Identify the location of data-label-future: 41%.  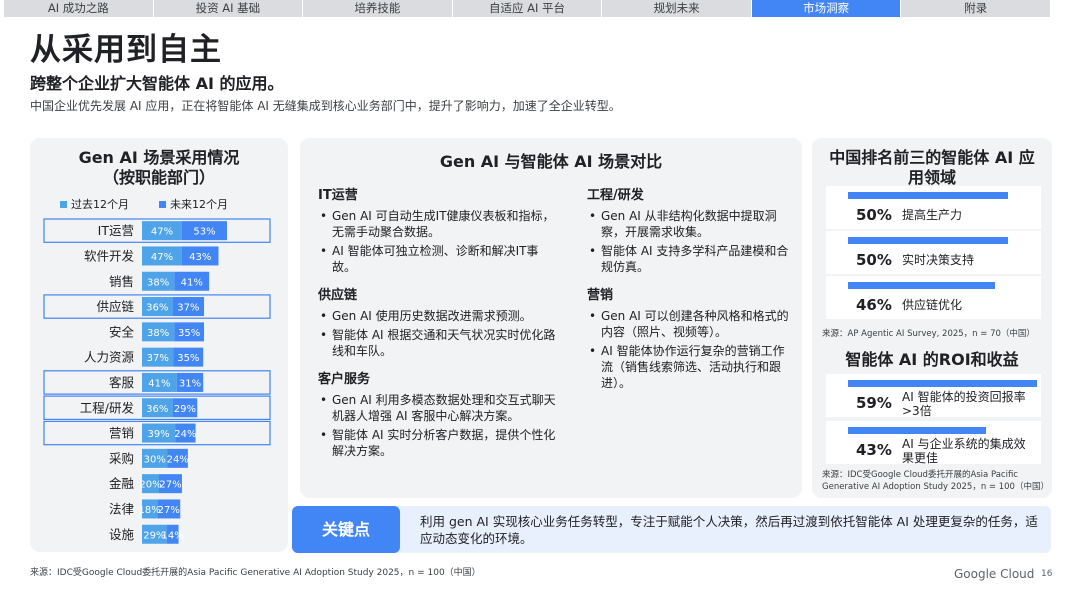
(192, 282).